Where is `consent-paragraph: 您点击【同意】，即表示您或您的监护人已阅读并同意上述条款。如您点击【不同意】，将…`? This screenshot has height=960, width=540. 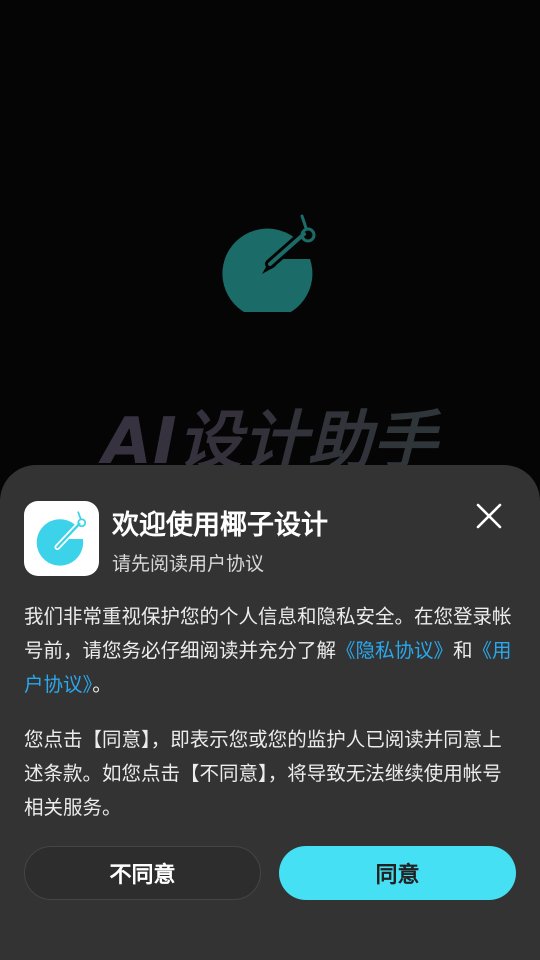 consent-paragraph: 您点击【同意】，即表示您或您的监护人已阅读并同意上述条款。如您点击【不同意】，将… is located at coordinates (263, 773).